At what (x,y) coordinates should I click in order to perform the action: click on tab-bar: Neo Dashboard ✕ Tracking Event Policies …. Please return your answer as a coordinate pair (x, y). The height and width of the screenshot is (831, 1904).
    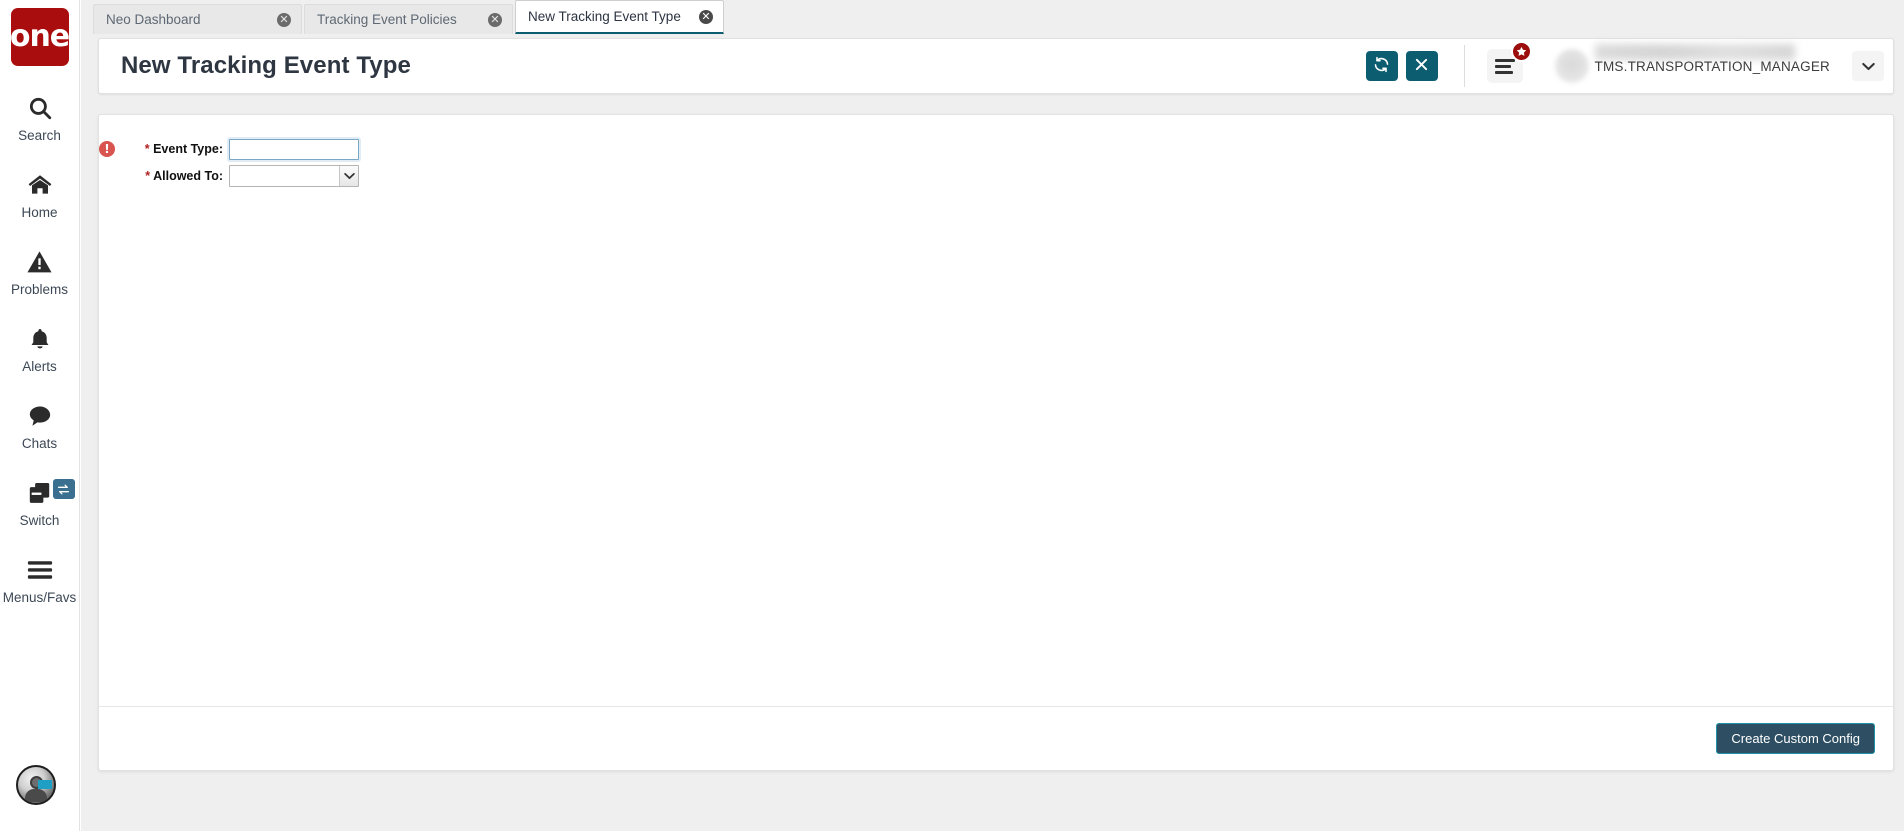
    Looking at the image, I should click on (992, 17).